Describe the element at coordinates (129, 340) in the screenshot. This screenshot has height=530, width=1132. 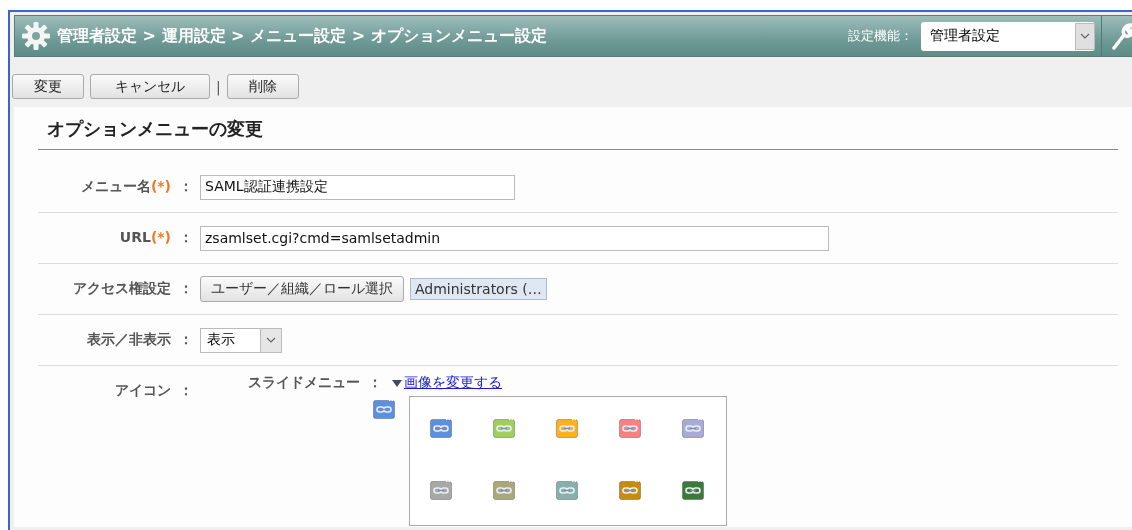
I see `field-label: 表示／非表示` at that location.